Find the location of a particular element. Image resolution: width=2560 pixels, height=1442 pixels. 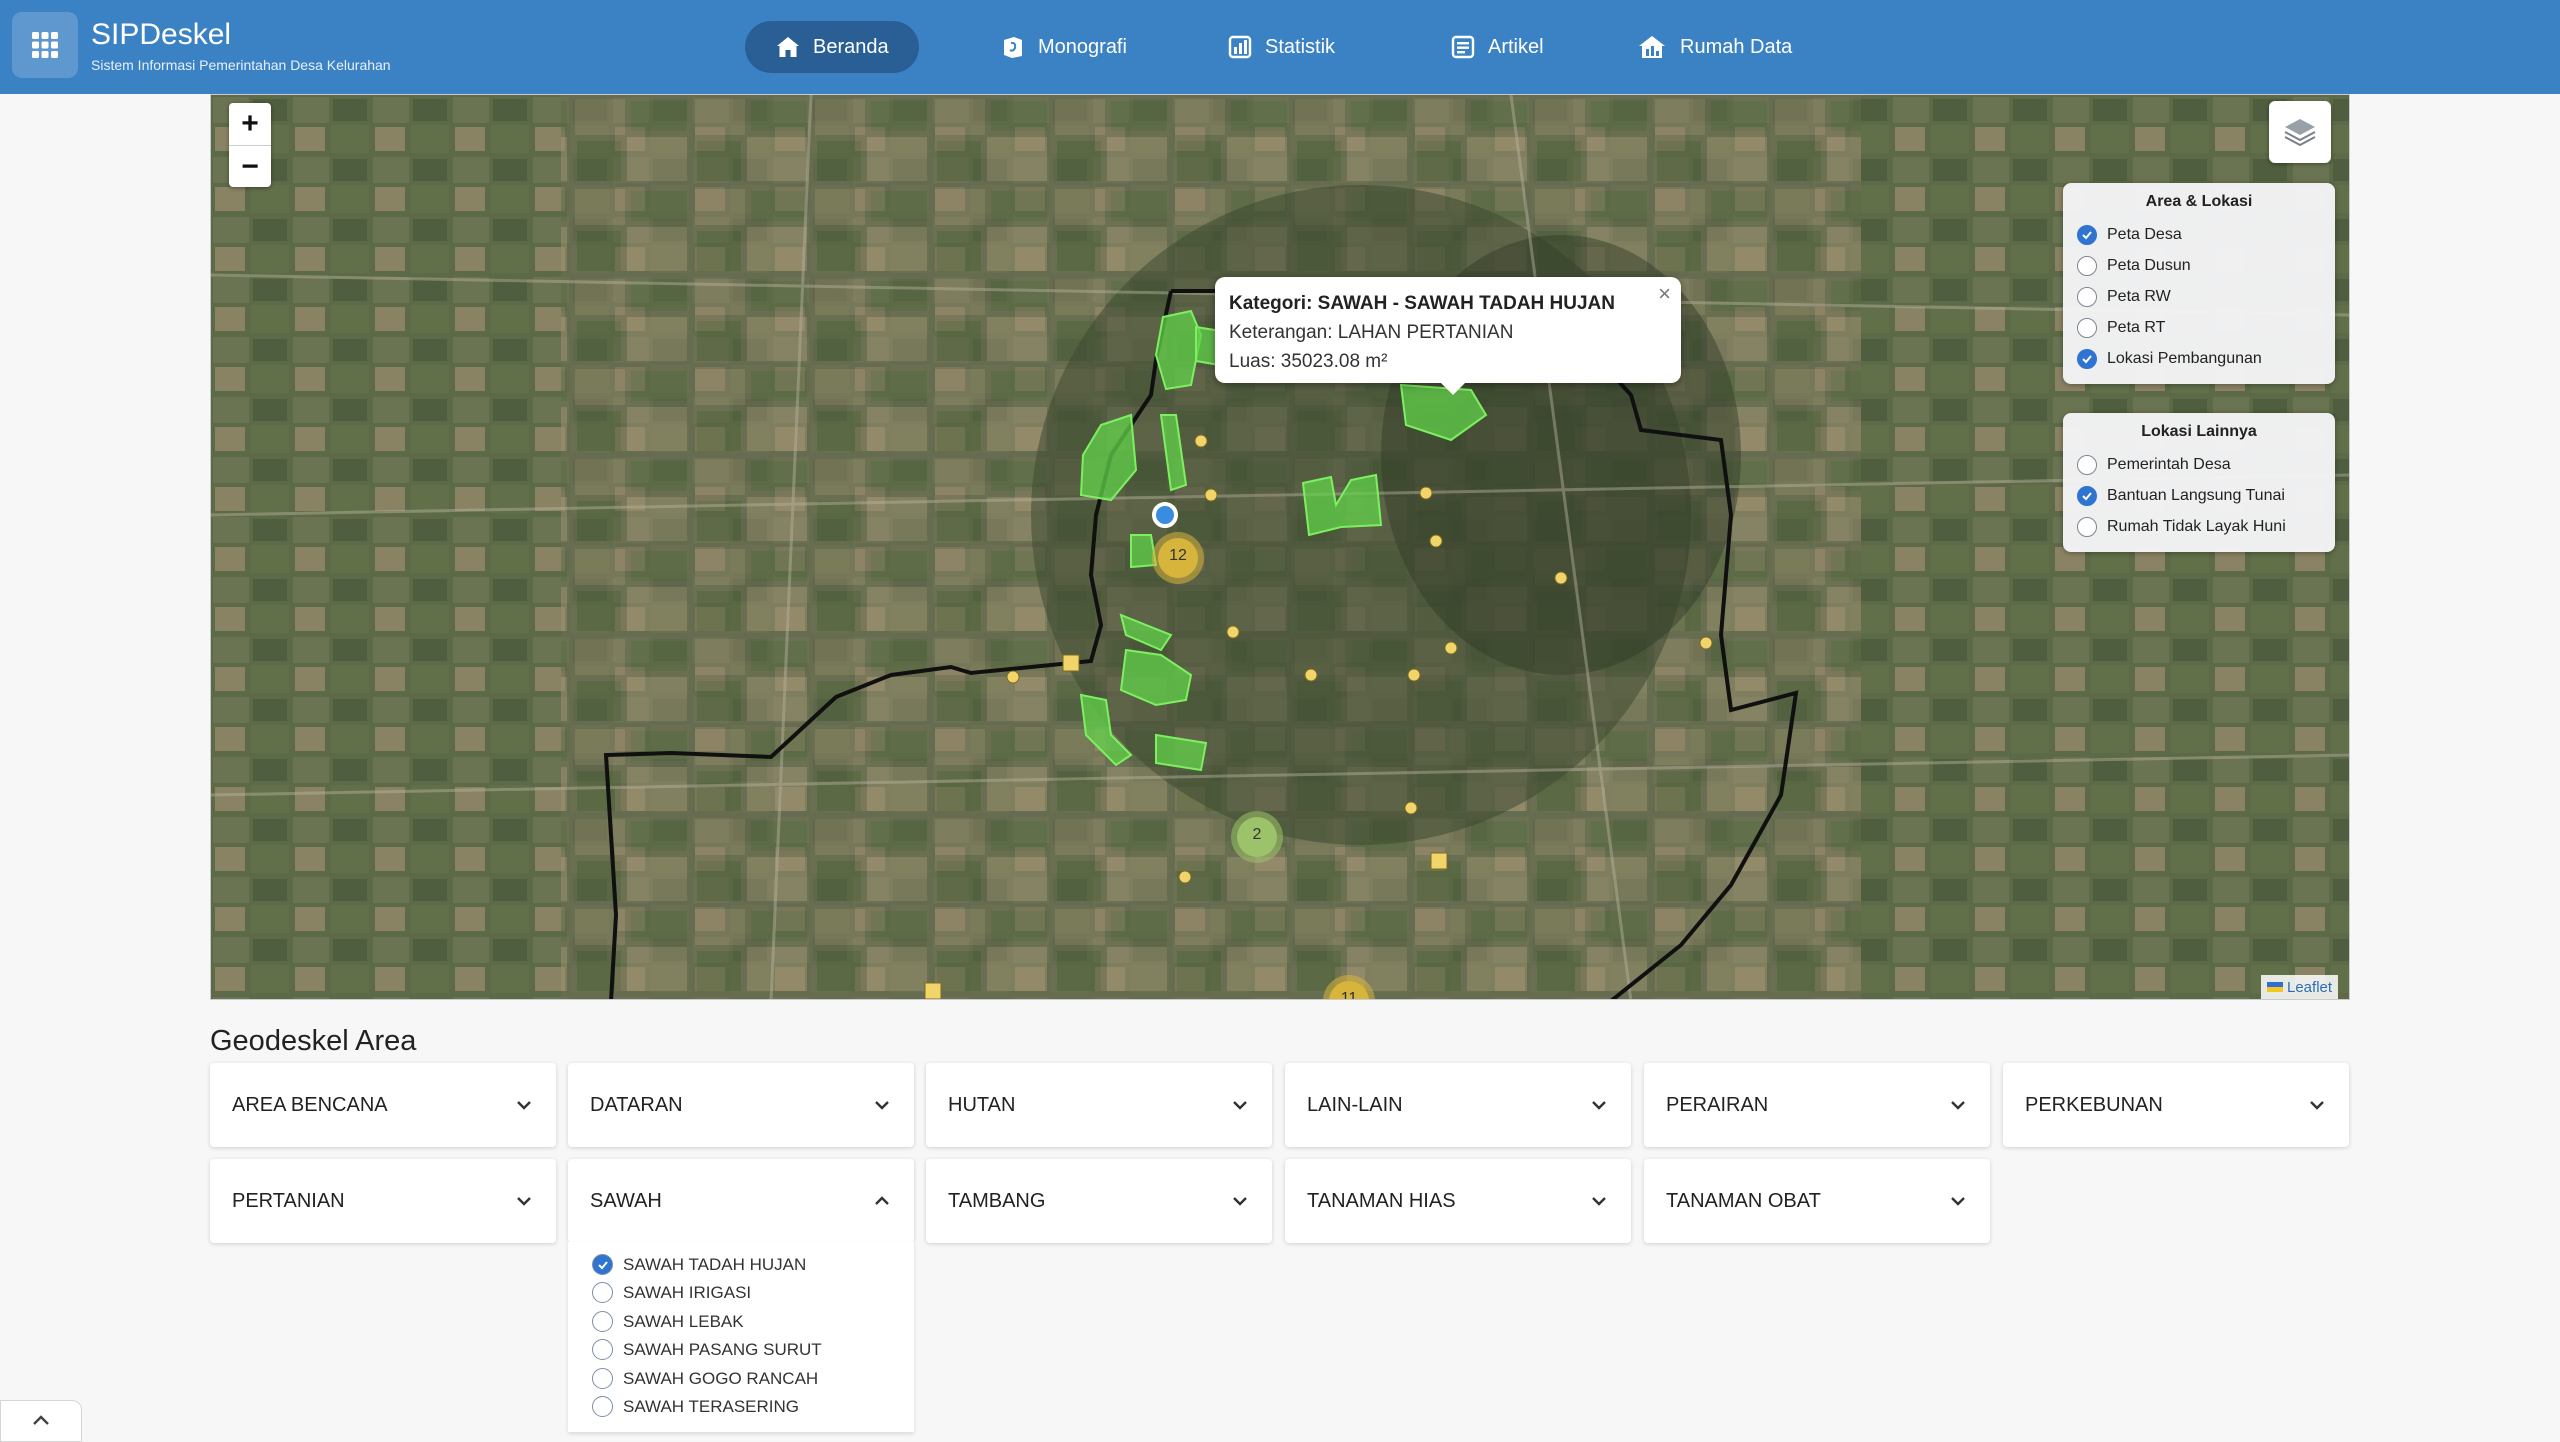

nav-statistik: Statistik is located at coordinates (1281, 47).